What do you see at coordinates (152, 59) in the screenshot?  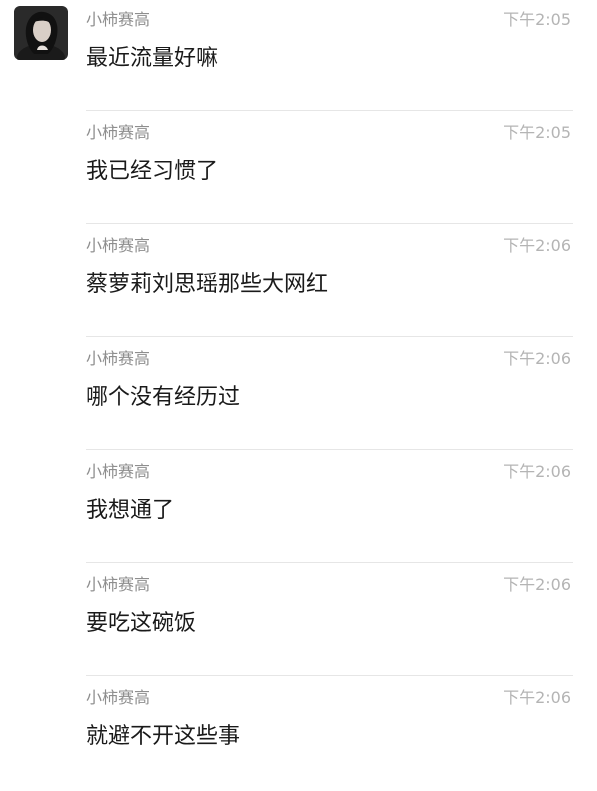 I see `message-text: 最近流量好嘛` at bounding box center [152, 59].